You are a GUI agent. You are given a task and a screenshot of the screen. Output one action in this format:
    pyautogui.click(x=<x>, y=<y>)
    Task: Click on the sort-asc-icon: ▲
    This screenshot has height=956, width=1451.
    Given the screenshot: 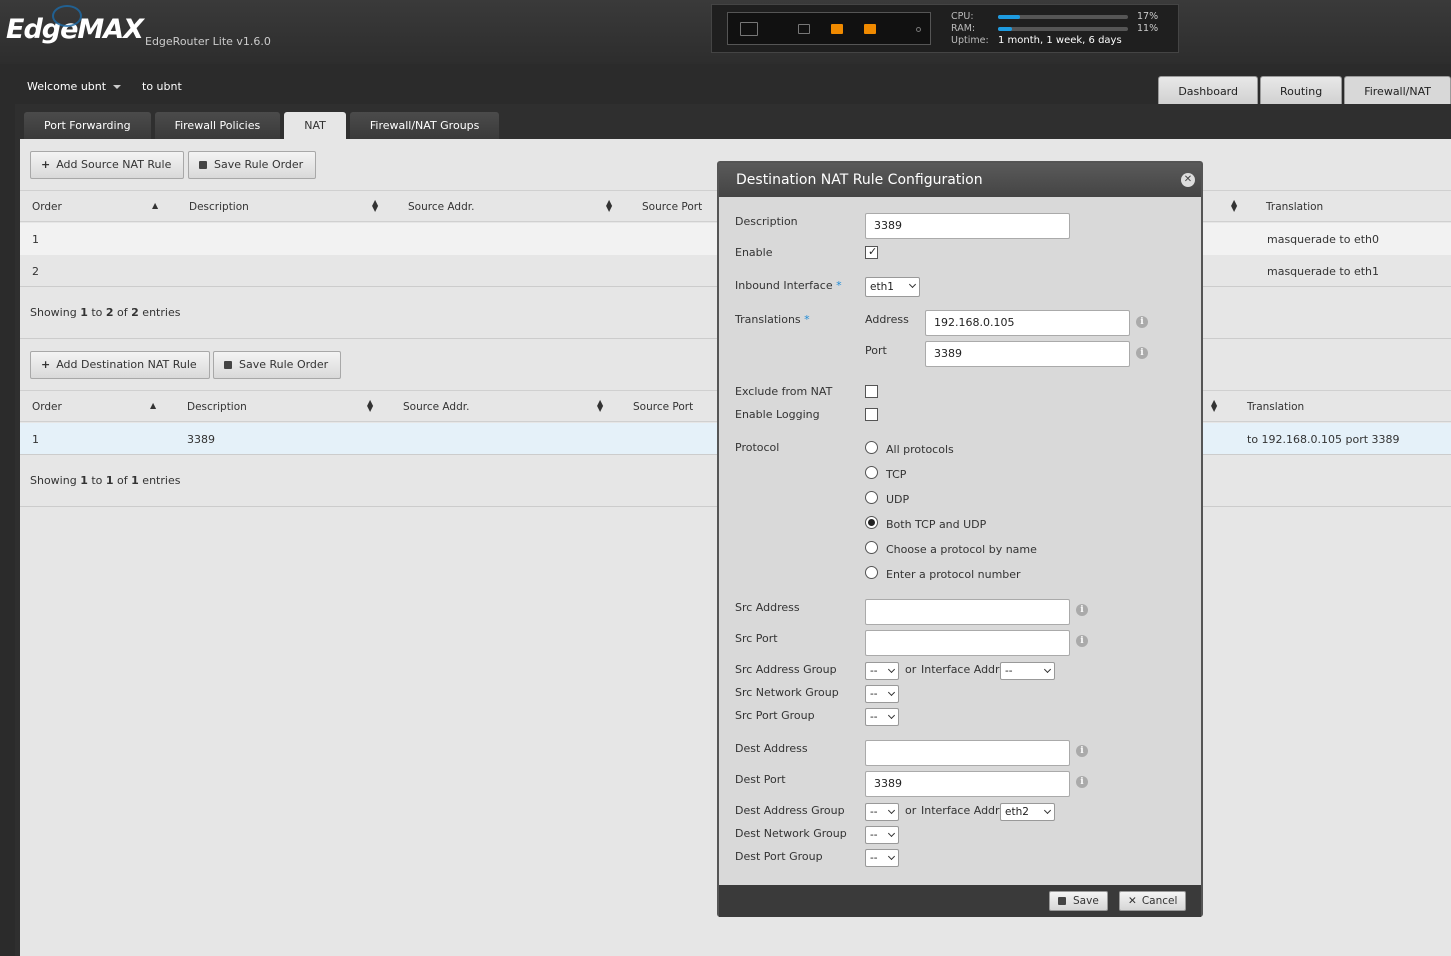 What is the action you would take?
    pyautogui.click(x=155, y=205)
    